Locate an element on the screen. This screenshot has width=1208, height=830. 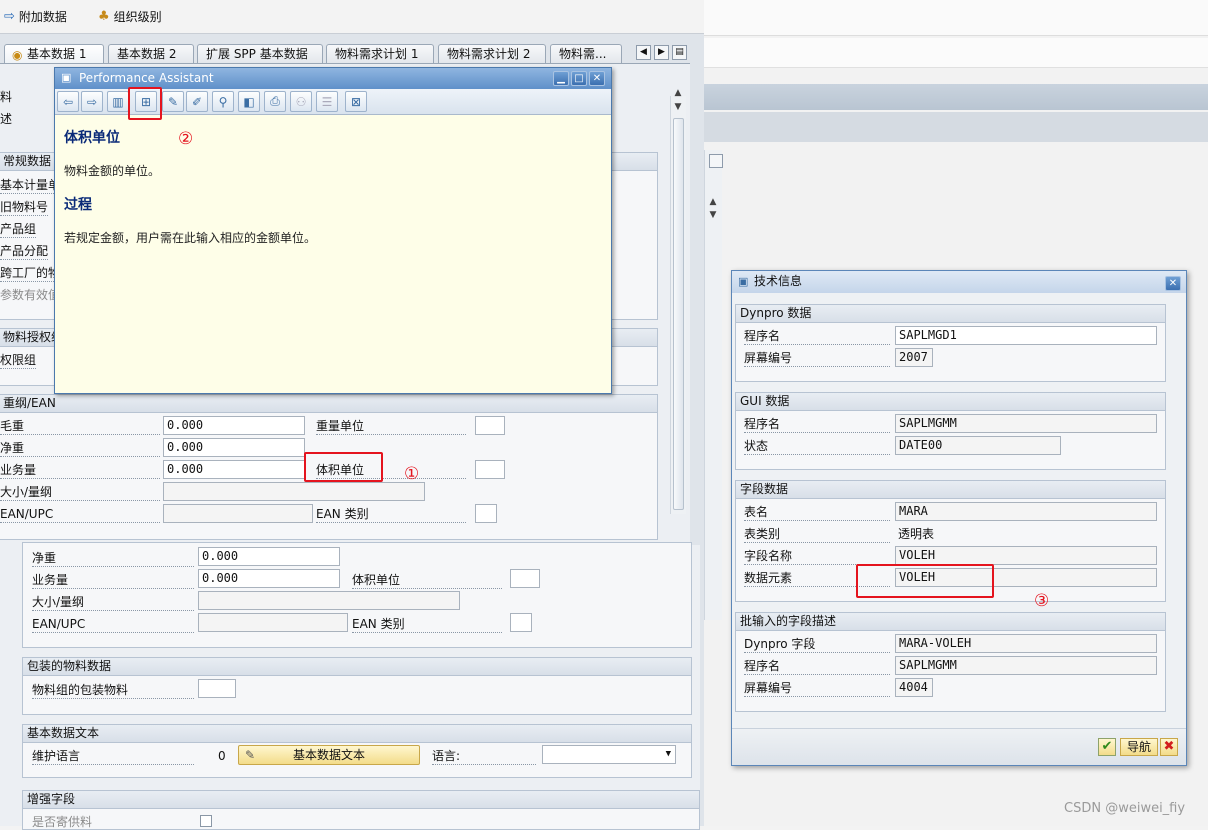
arrow-right-icon: ⇨ is located at coordinates (9, 16).